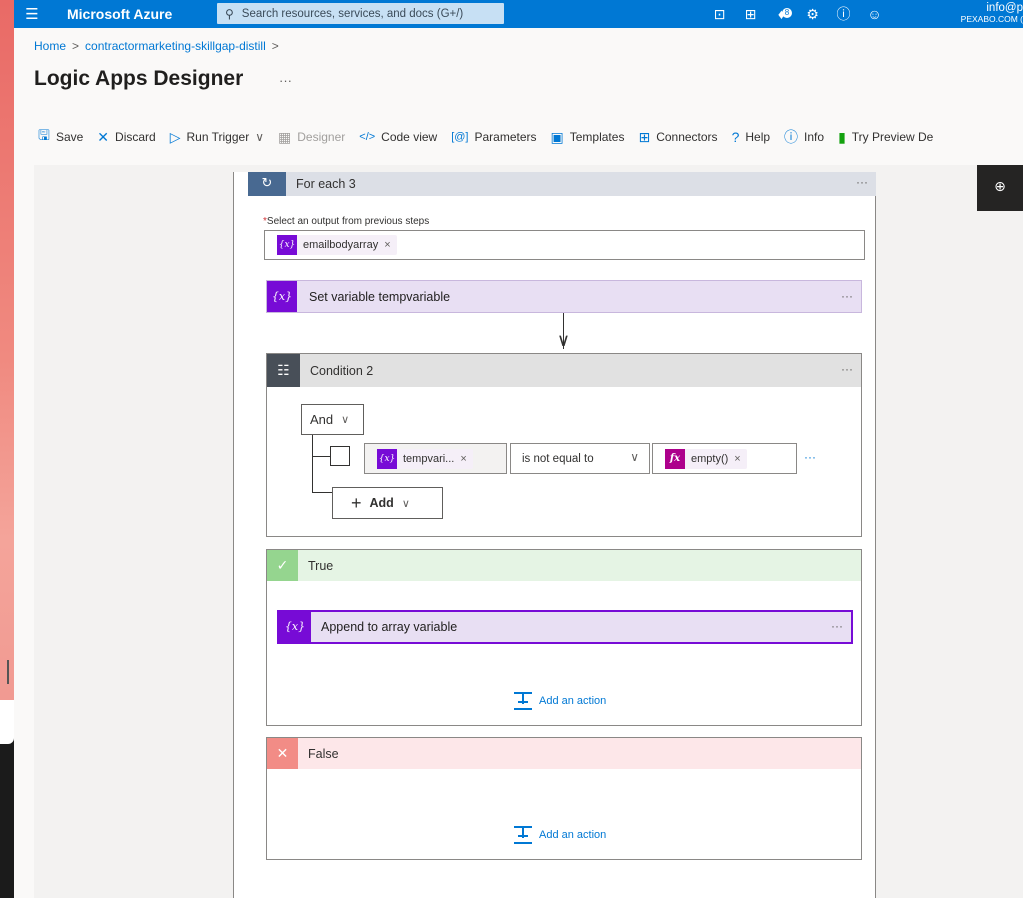 Image resolution: width=1023 pixels, height=898 pixels. What do you see at coordinates (564, 753) in the screenshot?
I see `false-branch-header: ✕ False` at bounding box center [564, 753].